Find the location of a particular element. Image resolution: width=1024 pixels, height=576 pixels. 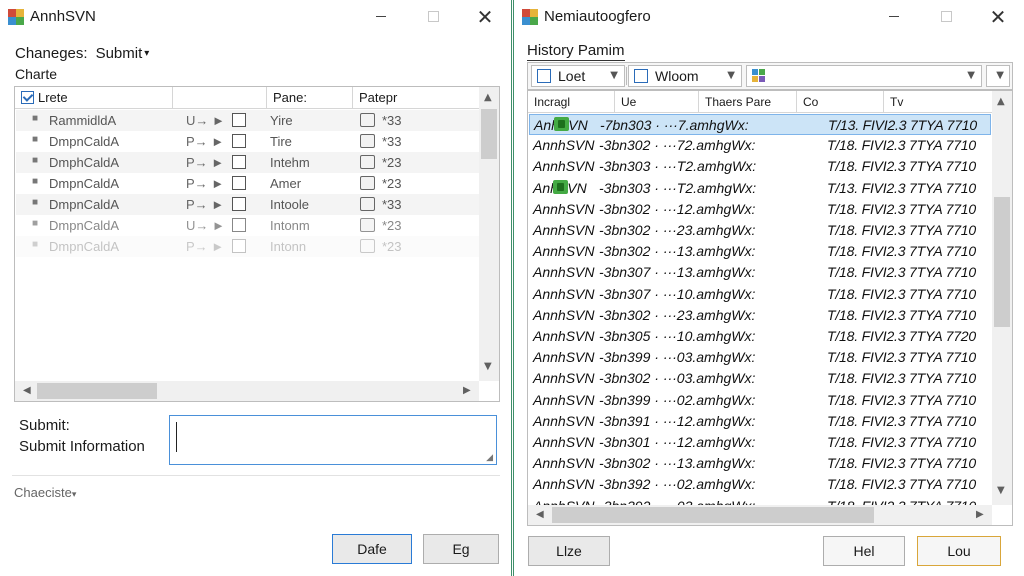

chevron-down-icon: ▾ is located at coordinates (147, 53).